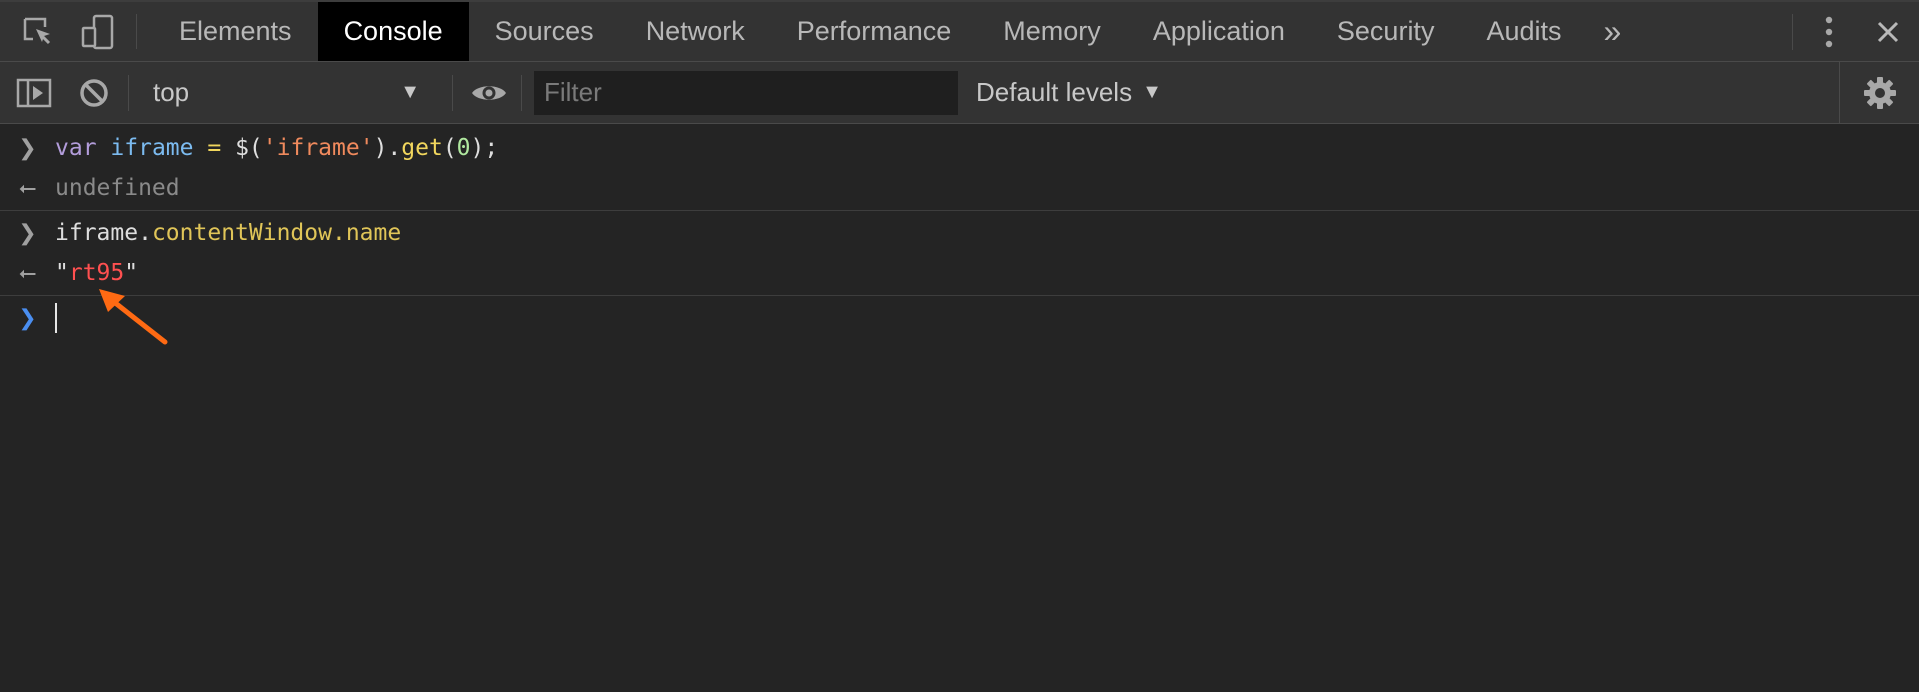 Image resolution: width=1919 pixels, height=692 pixels. What do you see at coordinates (1879, 93) in the screenshot?
I see `console-settings-gear-icon` at bounding box center [1879, 93].